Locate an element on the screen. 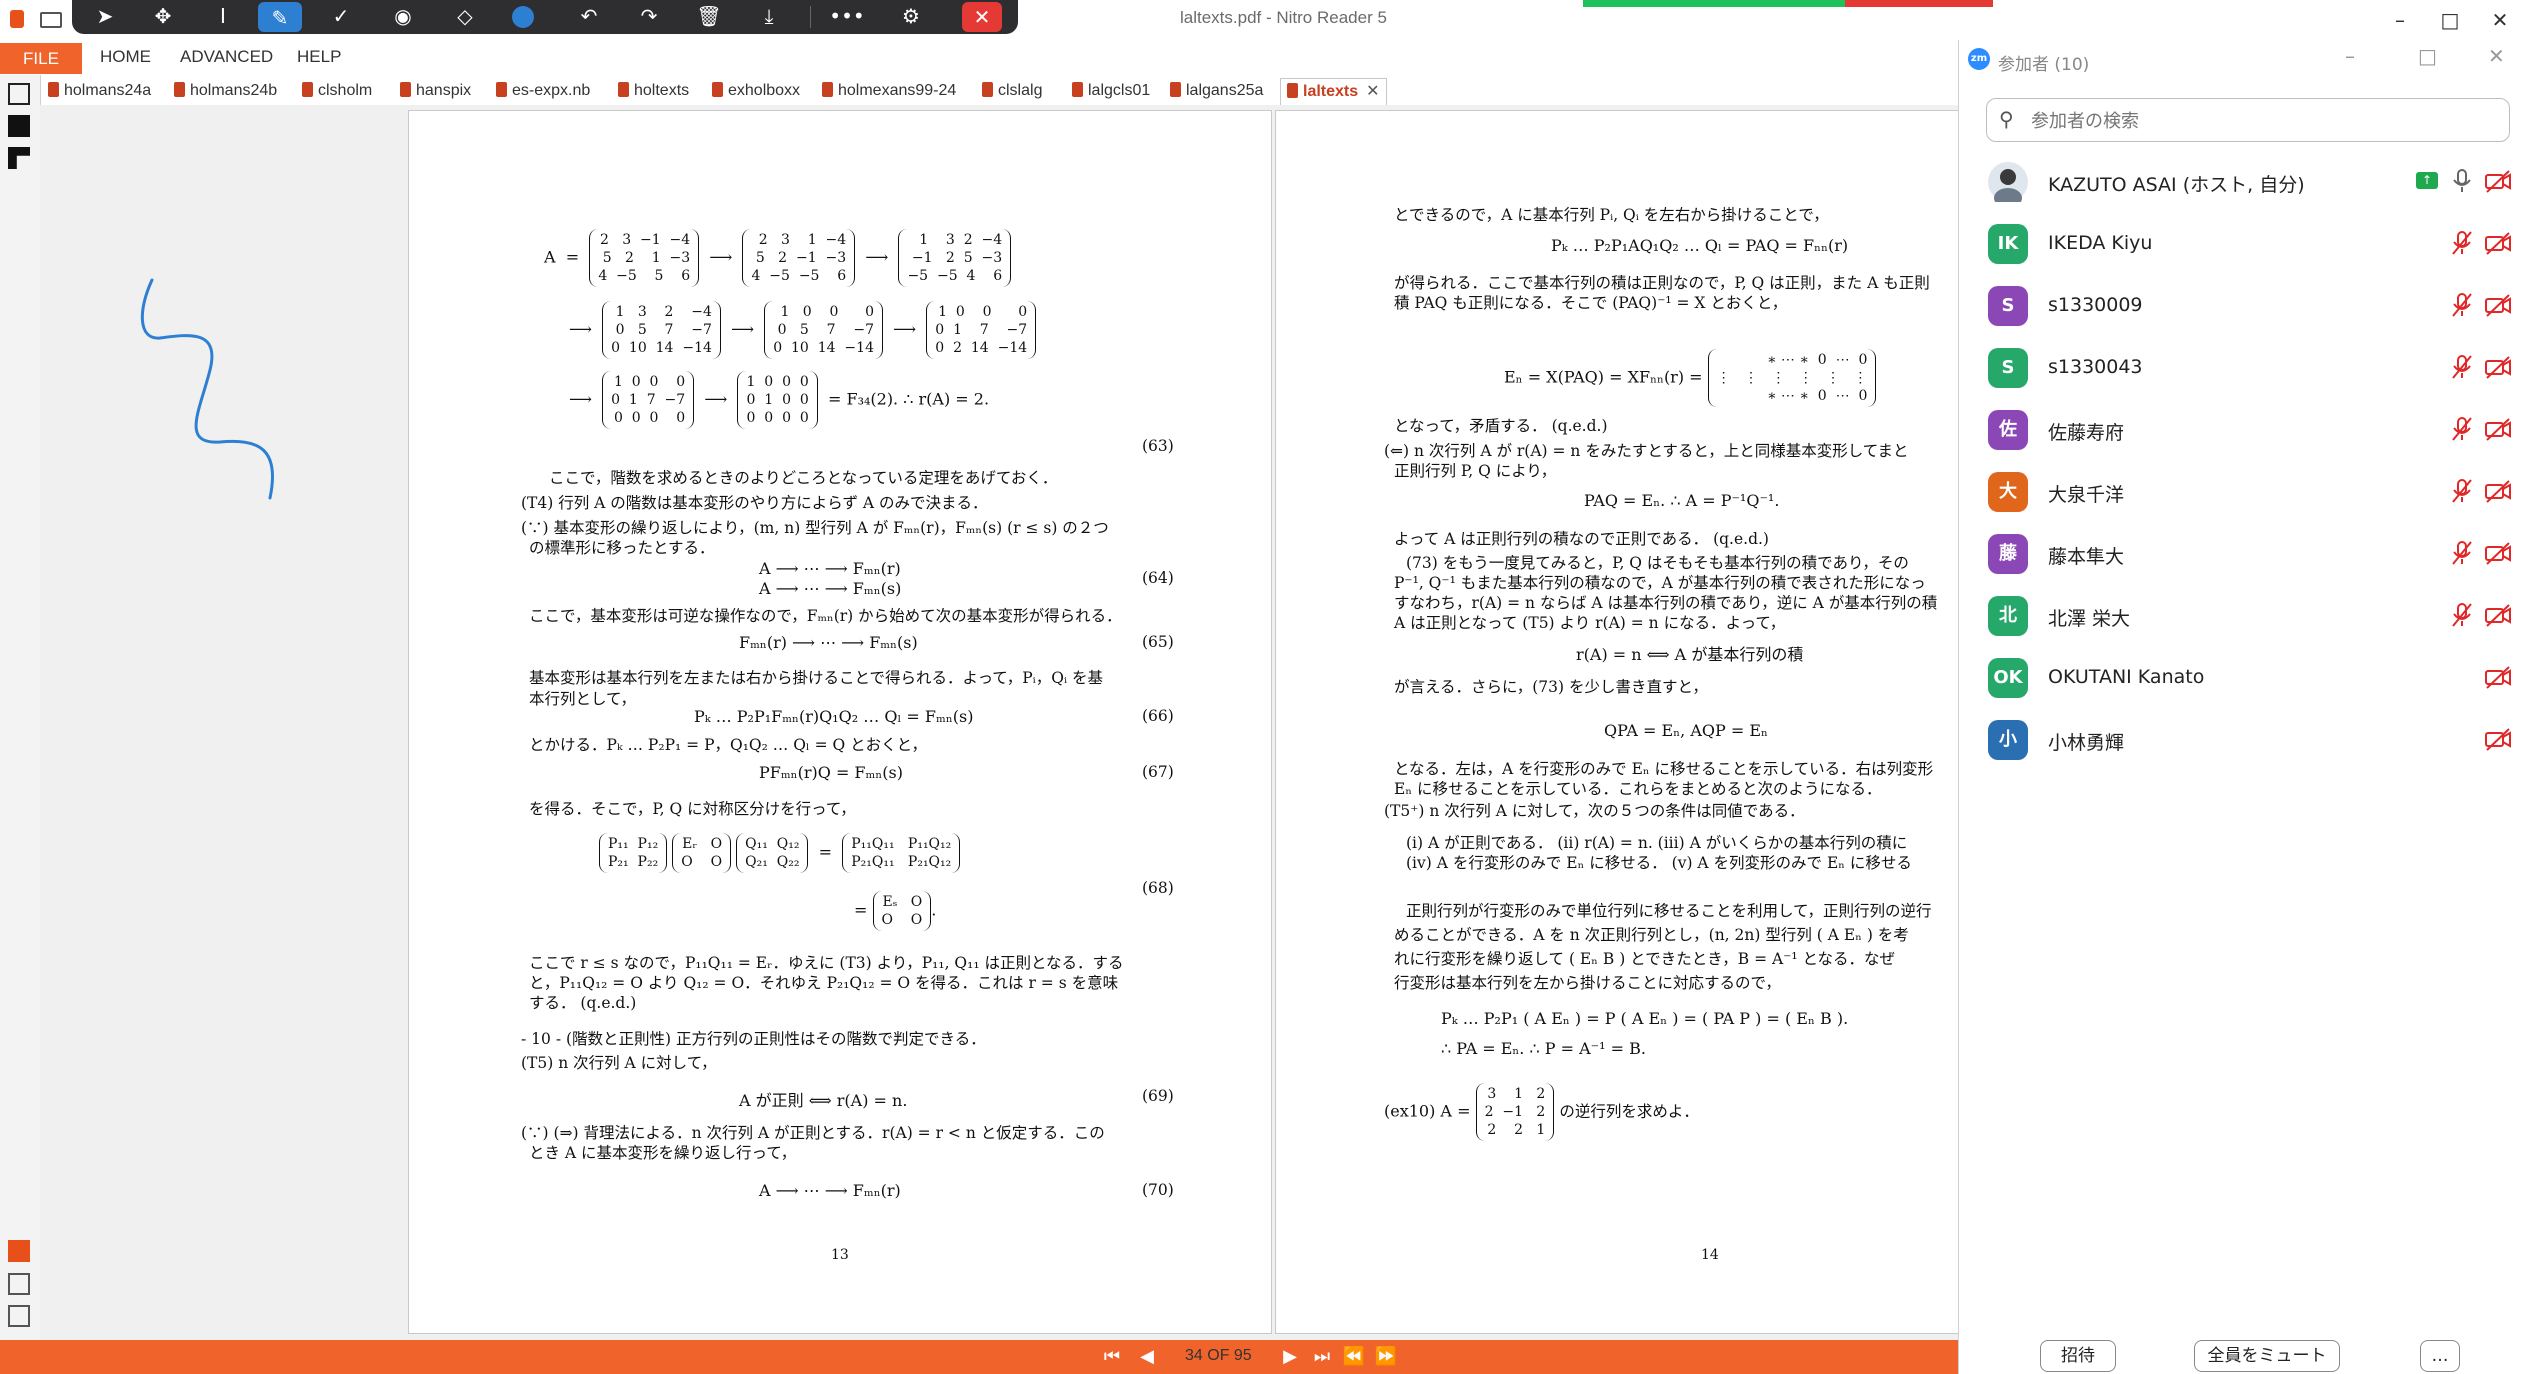 The width and height of the screenshot is (2533, 1374). pen-icon: ✎ is located at coordinates (280, 17).